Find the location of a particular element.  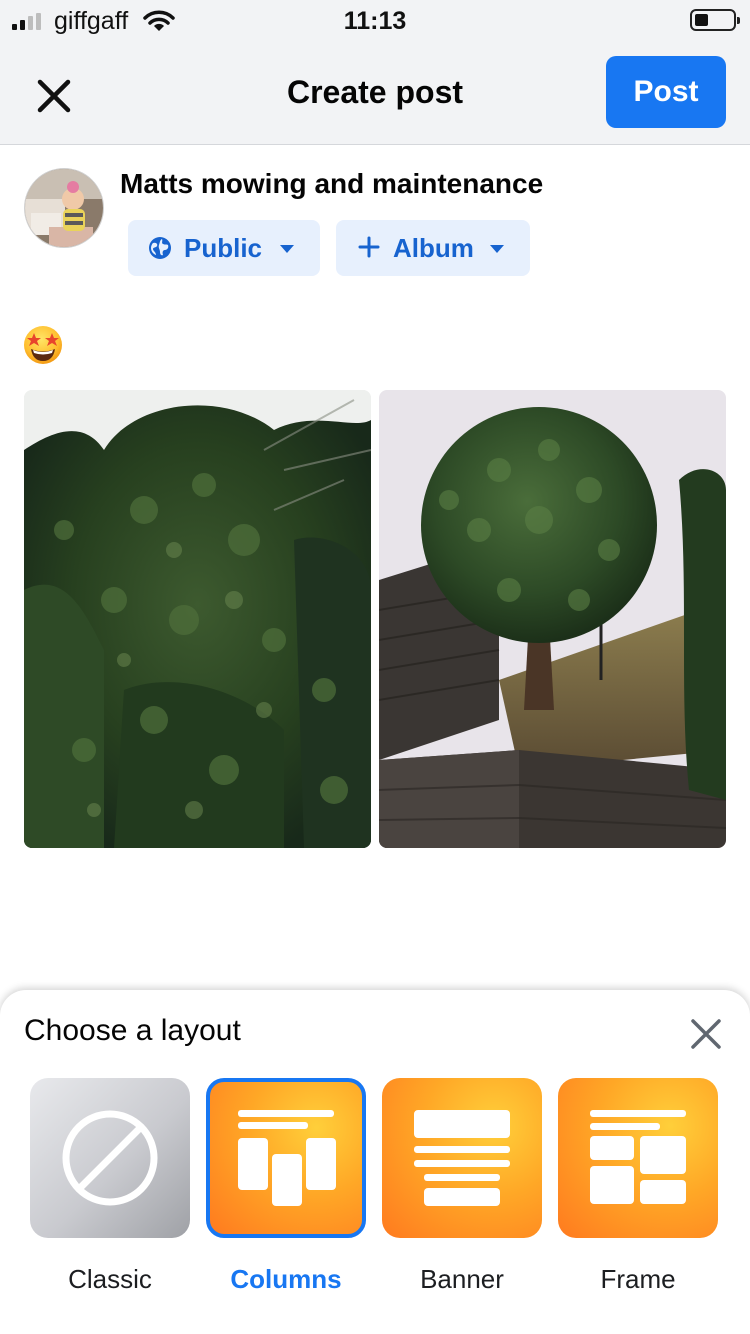

album-selector-button: Album is located at coordinates (433, 248).